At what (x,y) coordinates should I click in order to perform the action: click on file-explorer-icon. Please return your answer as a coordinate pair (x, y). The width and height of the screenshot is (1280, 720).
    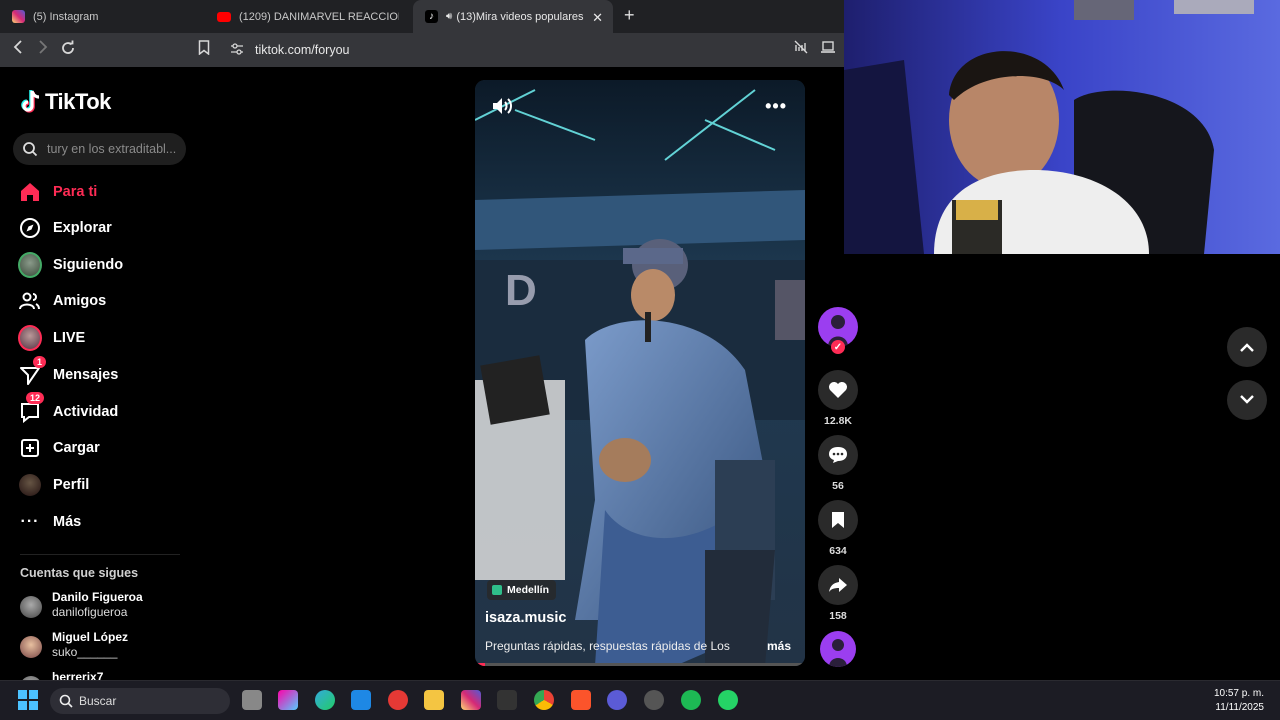
    Looking at the image, I should click on (434, 700).